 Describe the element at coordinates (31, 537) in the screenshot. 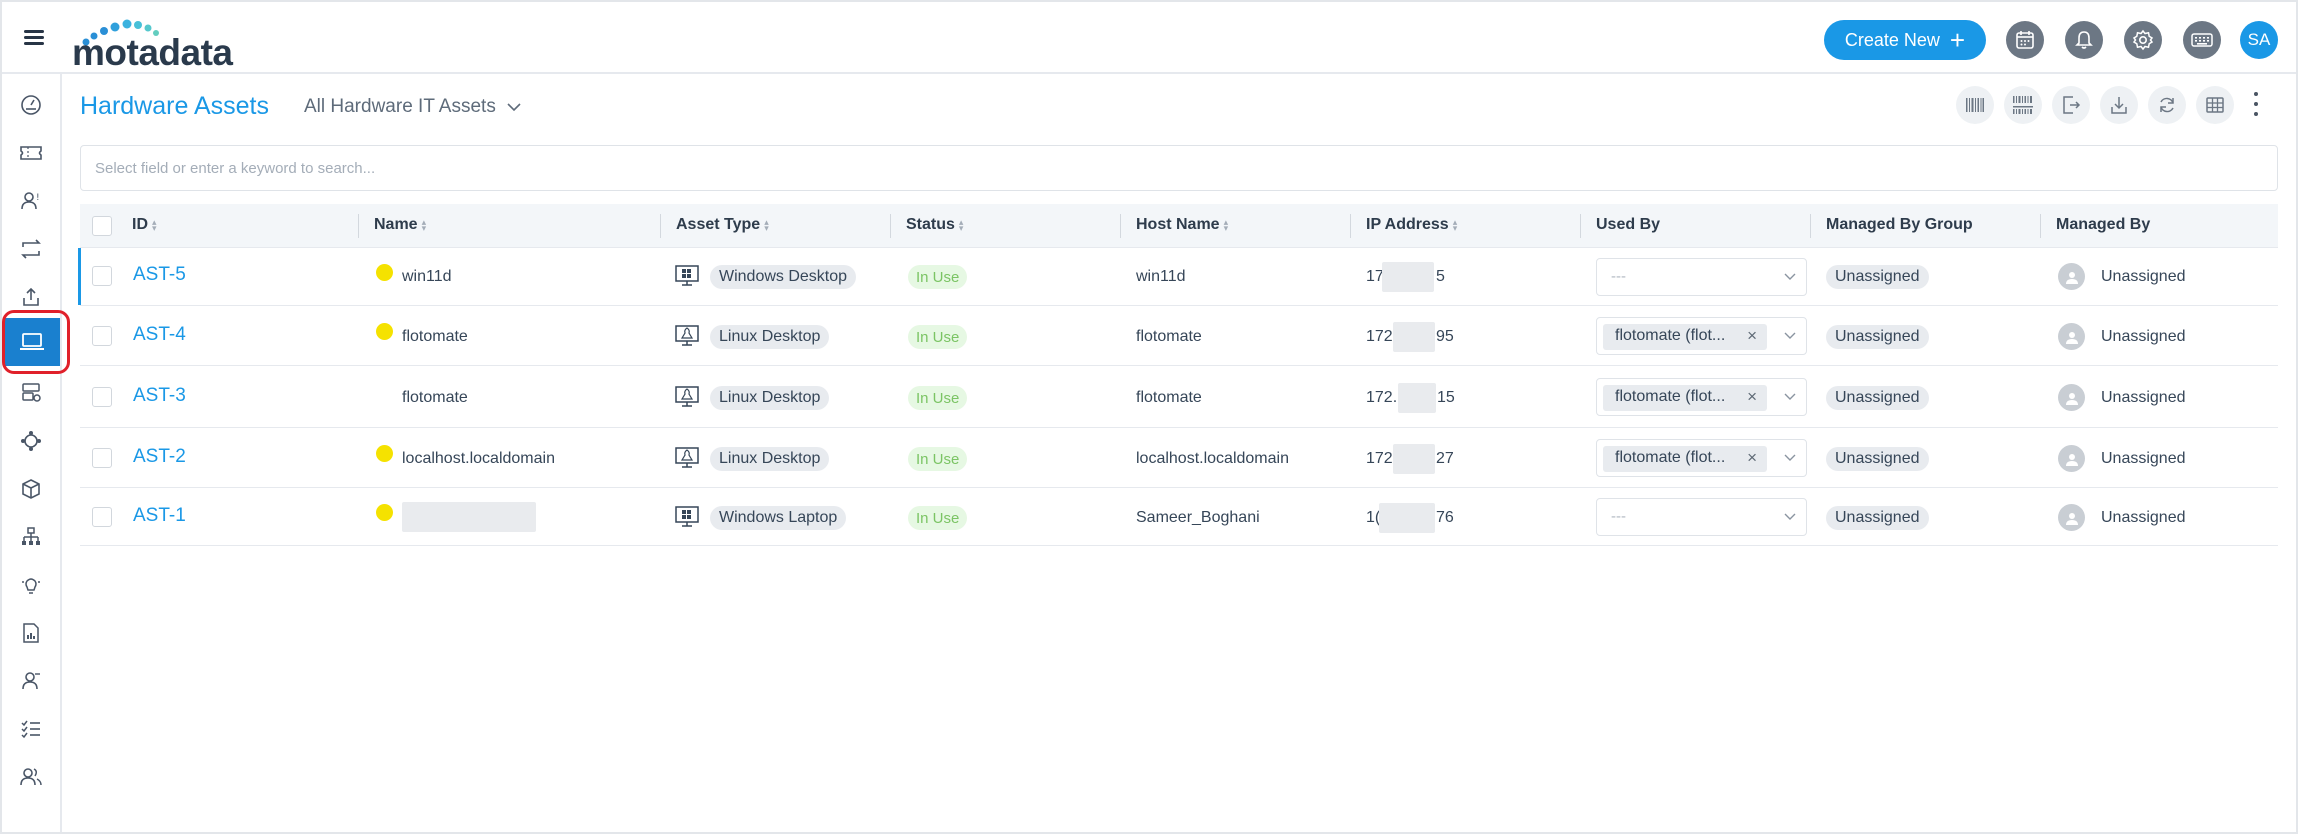

I see `project-icon` at that location.